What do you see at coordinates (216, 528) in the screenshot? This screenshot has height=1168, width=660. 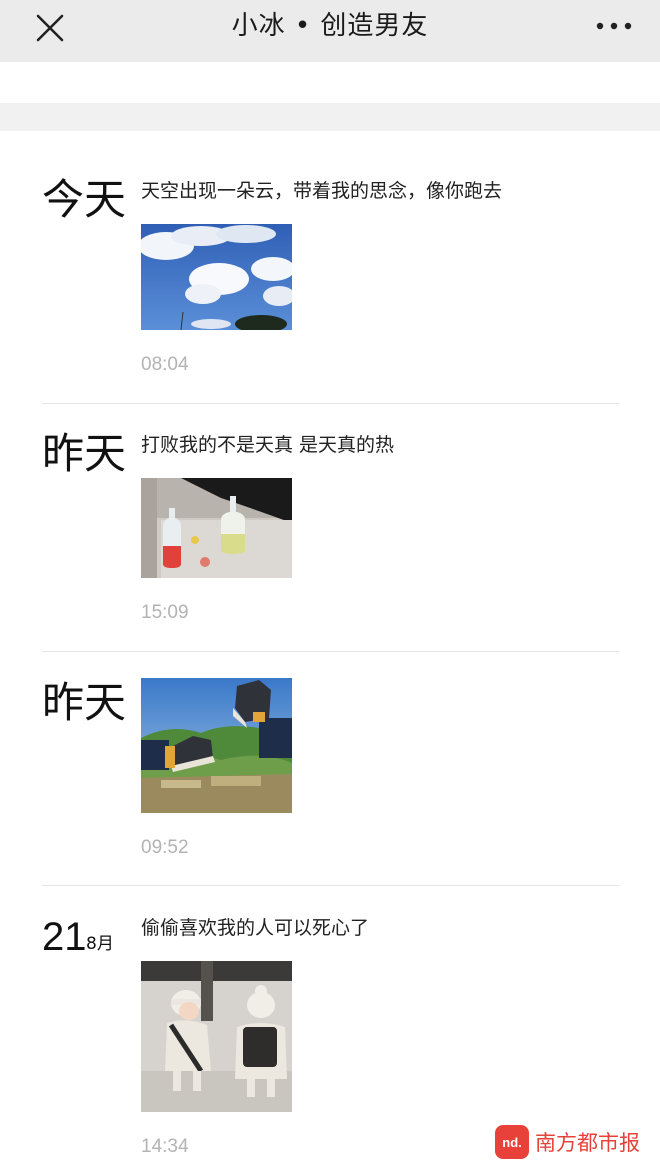 I see `bottled-drinks-on-steps-photo` at bounding box center [216, 528].